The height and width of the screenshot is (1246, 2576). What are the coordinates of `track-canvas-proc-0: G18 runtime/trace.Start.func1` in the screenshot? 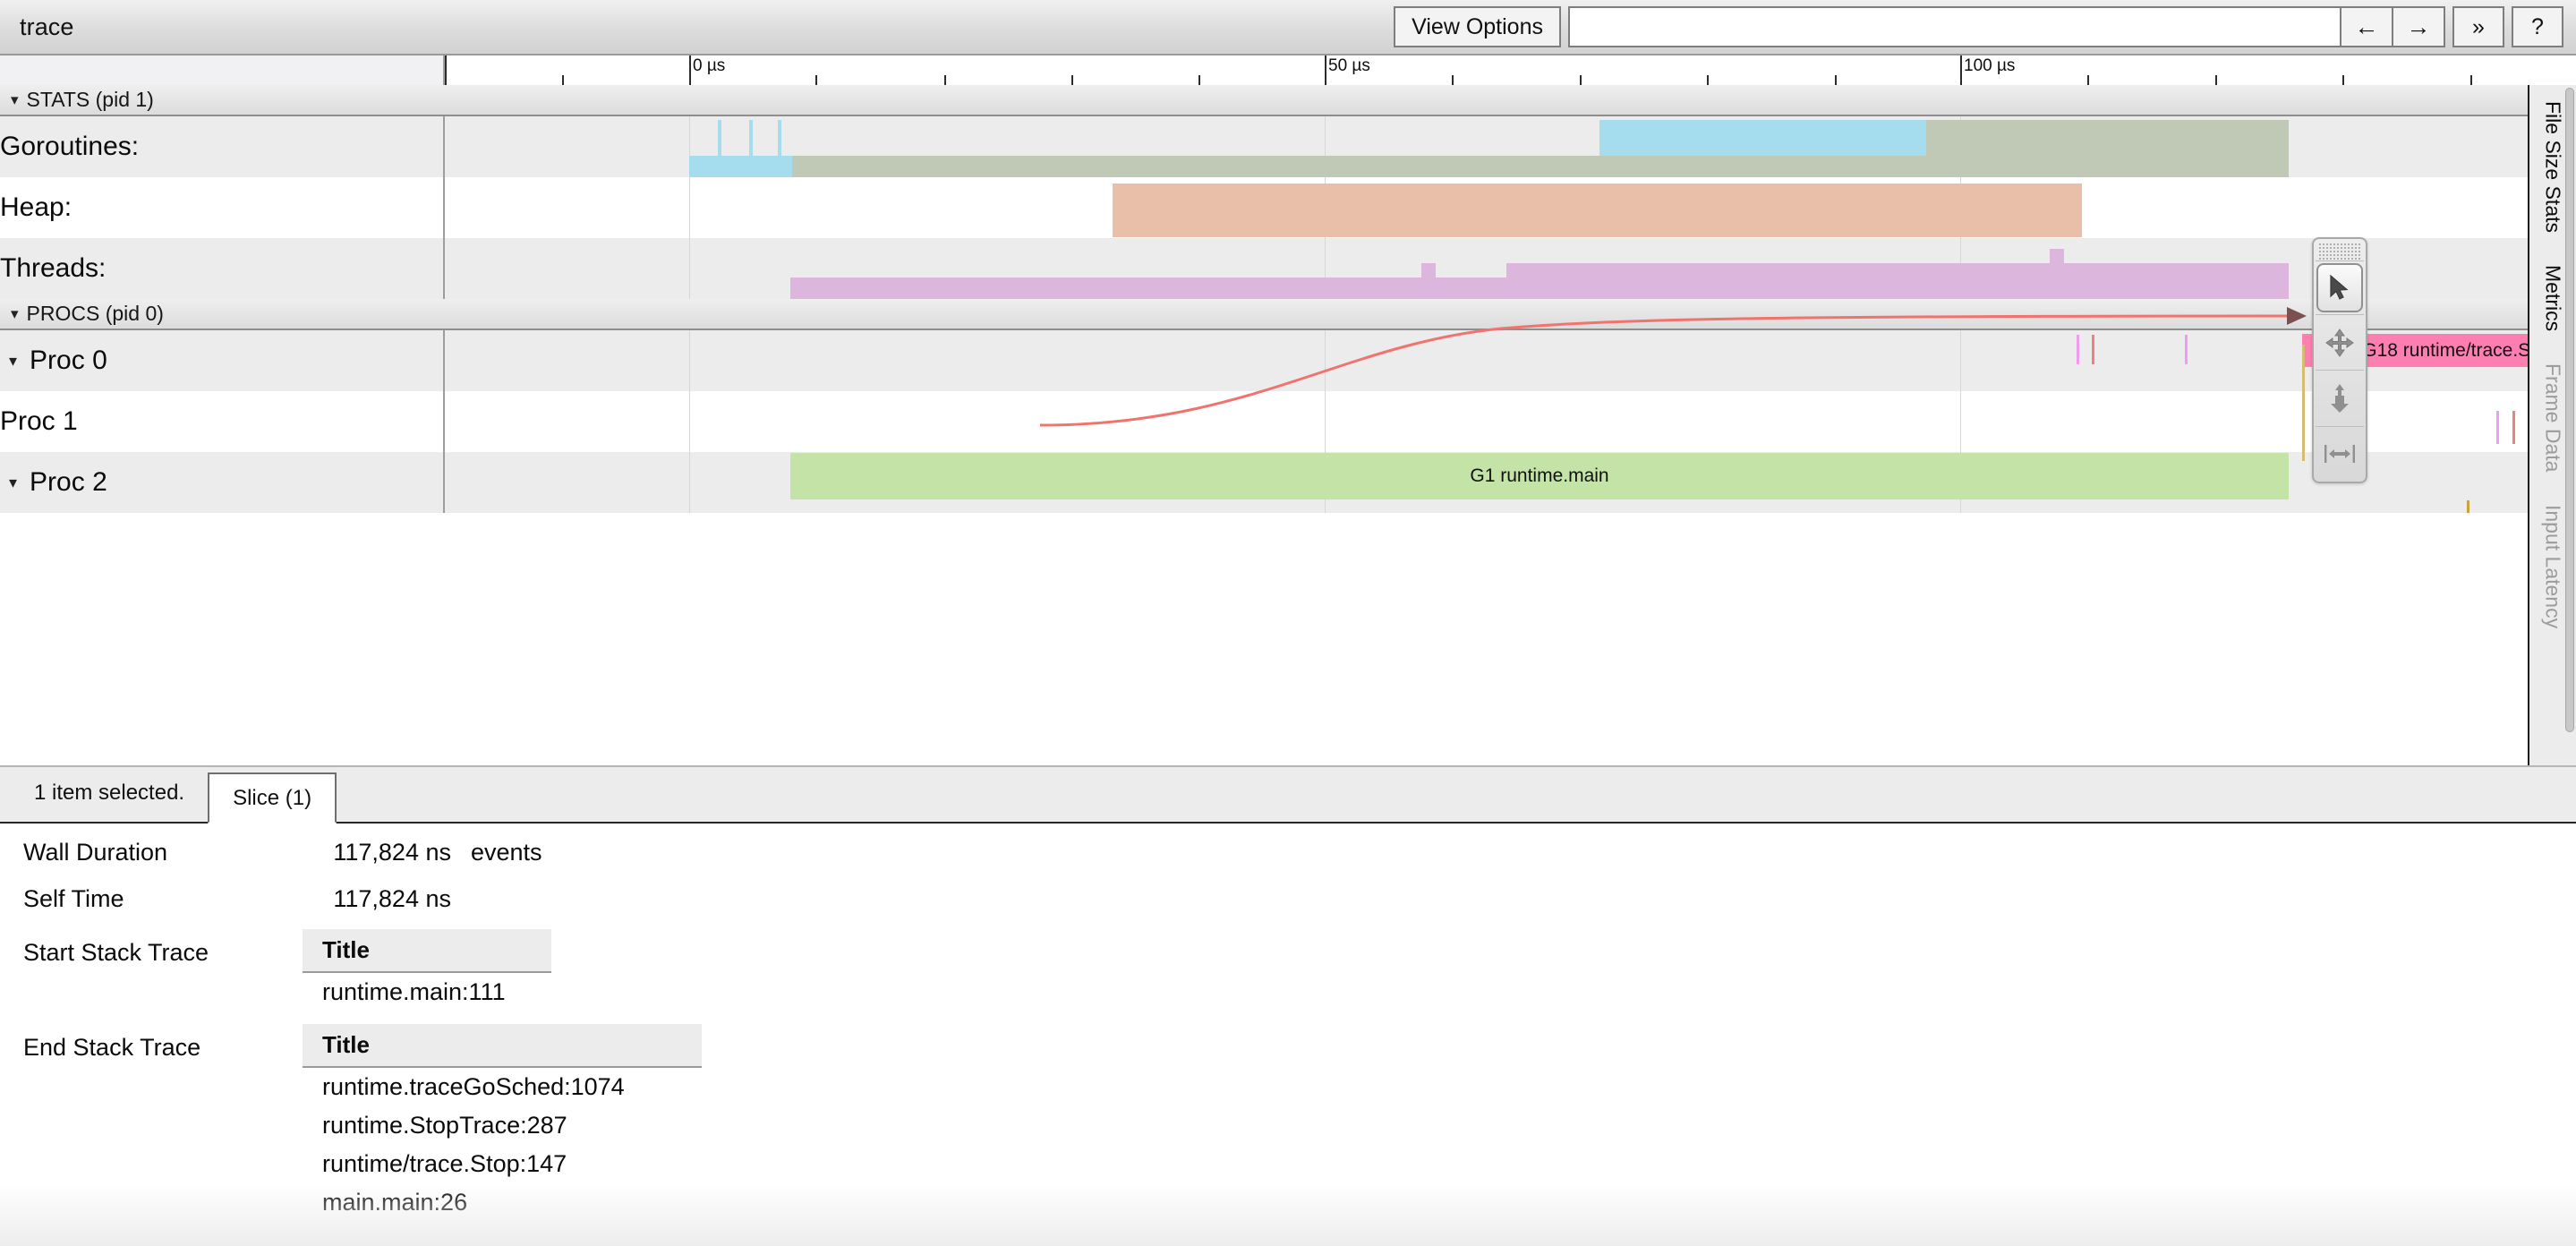 It's located at (1486, 360).